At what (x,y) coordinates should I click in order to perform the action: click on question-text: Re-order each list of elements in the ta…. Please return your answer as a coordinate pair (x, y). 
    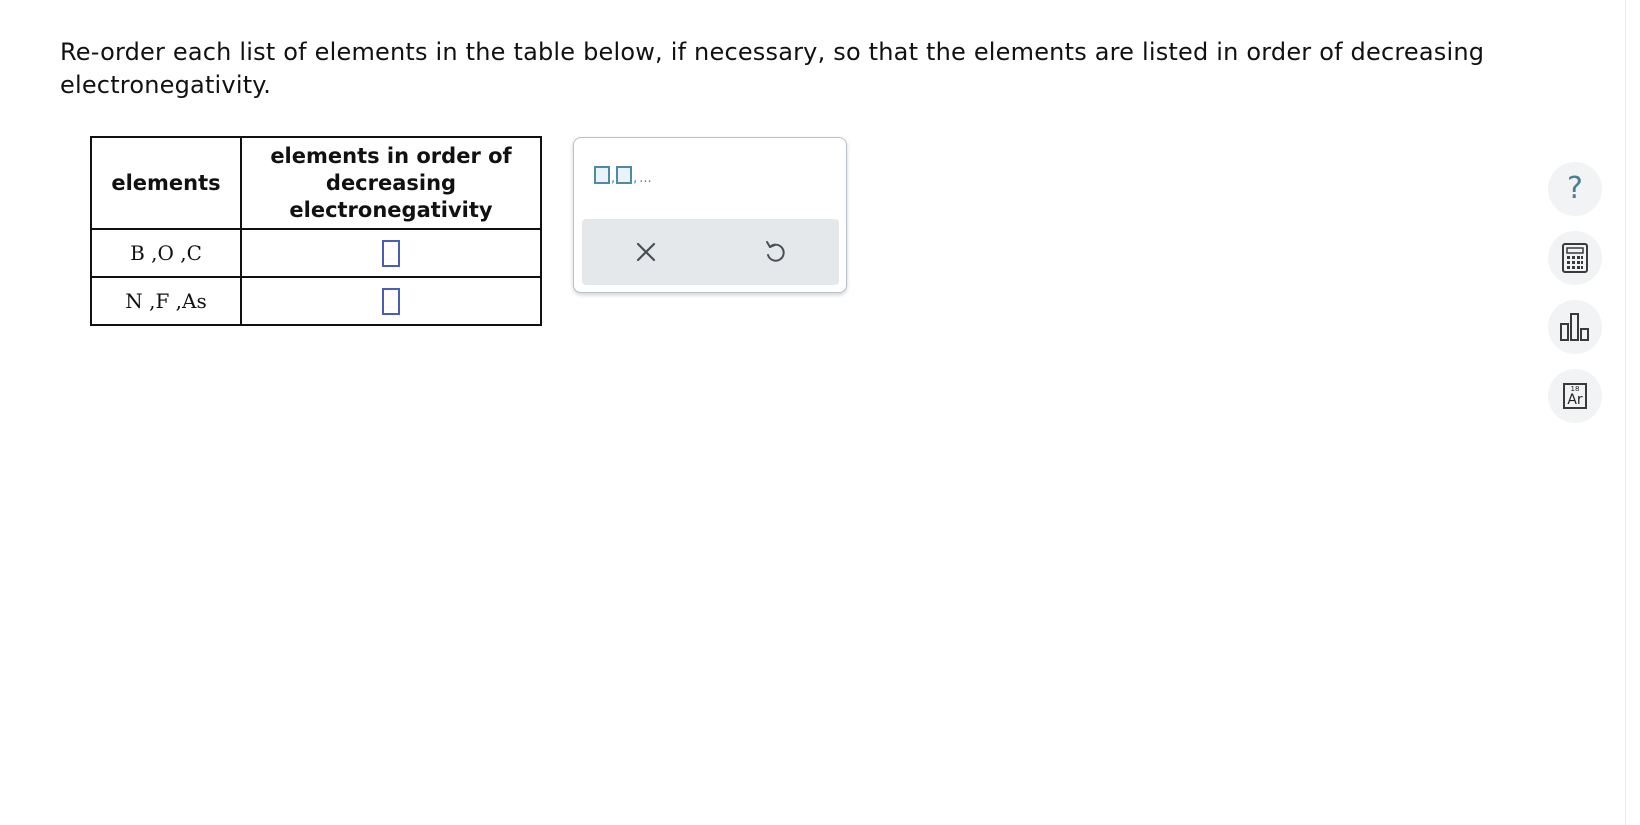
    Looking at the image, I should click on (772, 68).